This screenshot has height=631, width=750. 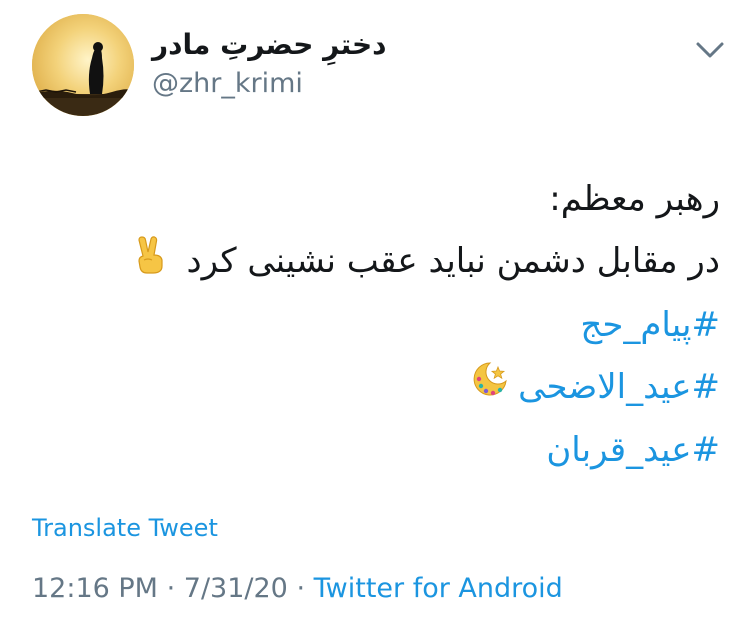 I want to click on display-name: دخترِ حضرتِ مادر, so click(x=269, y=44).